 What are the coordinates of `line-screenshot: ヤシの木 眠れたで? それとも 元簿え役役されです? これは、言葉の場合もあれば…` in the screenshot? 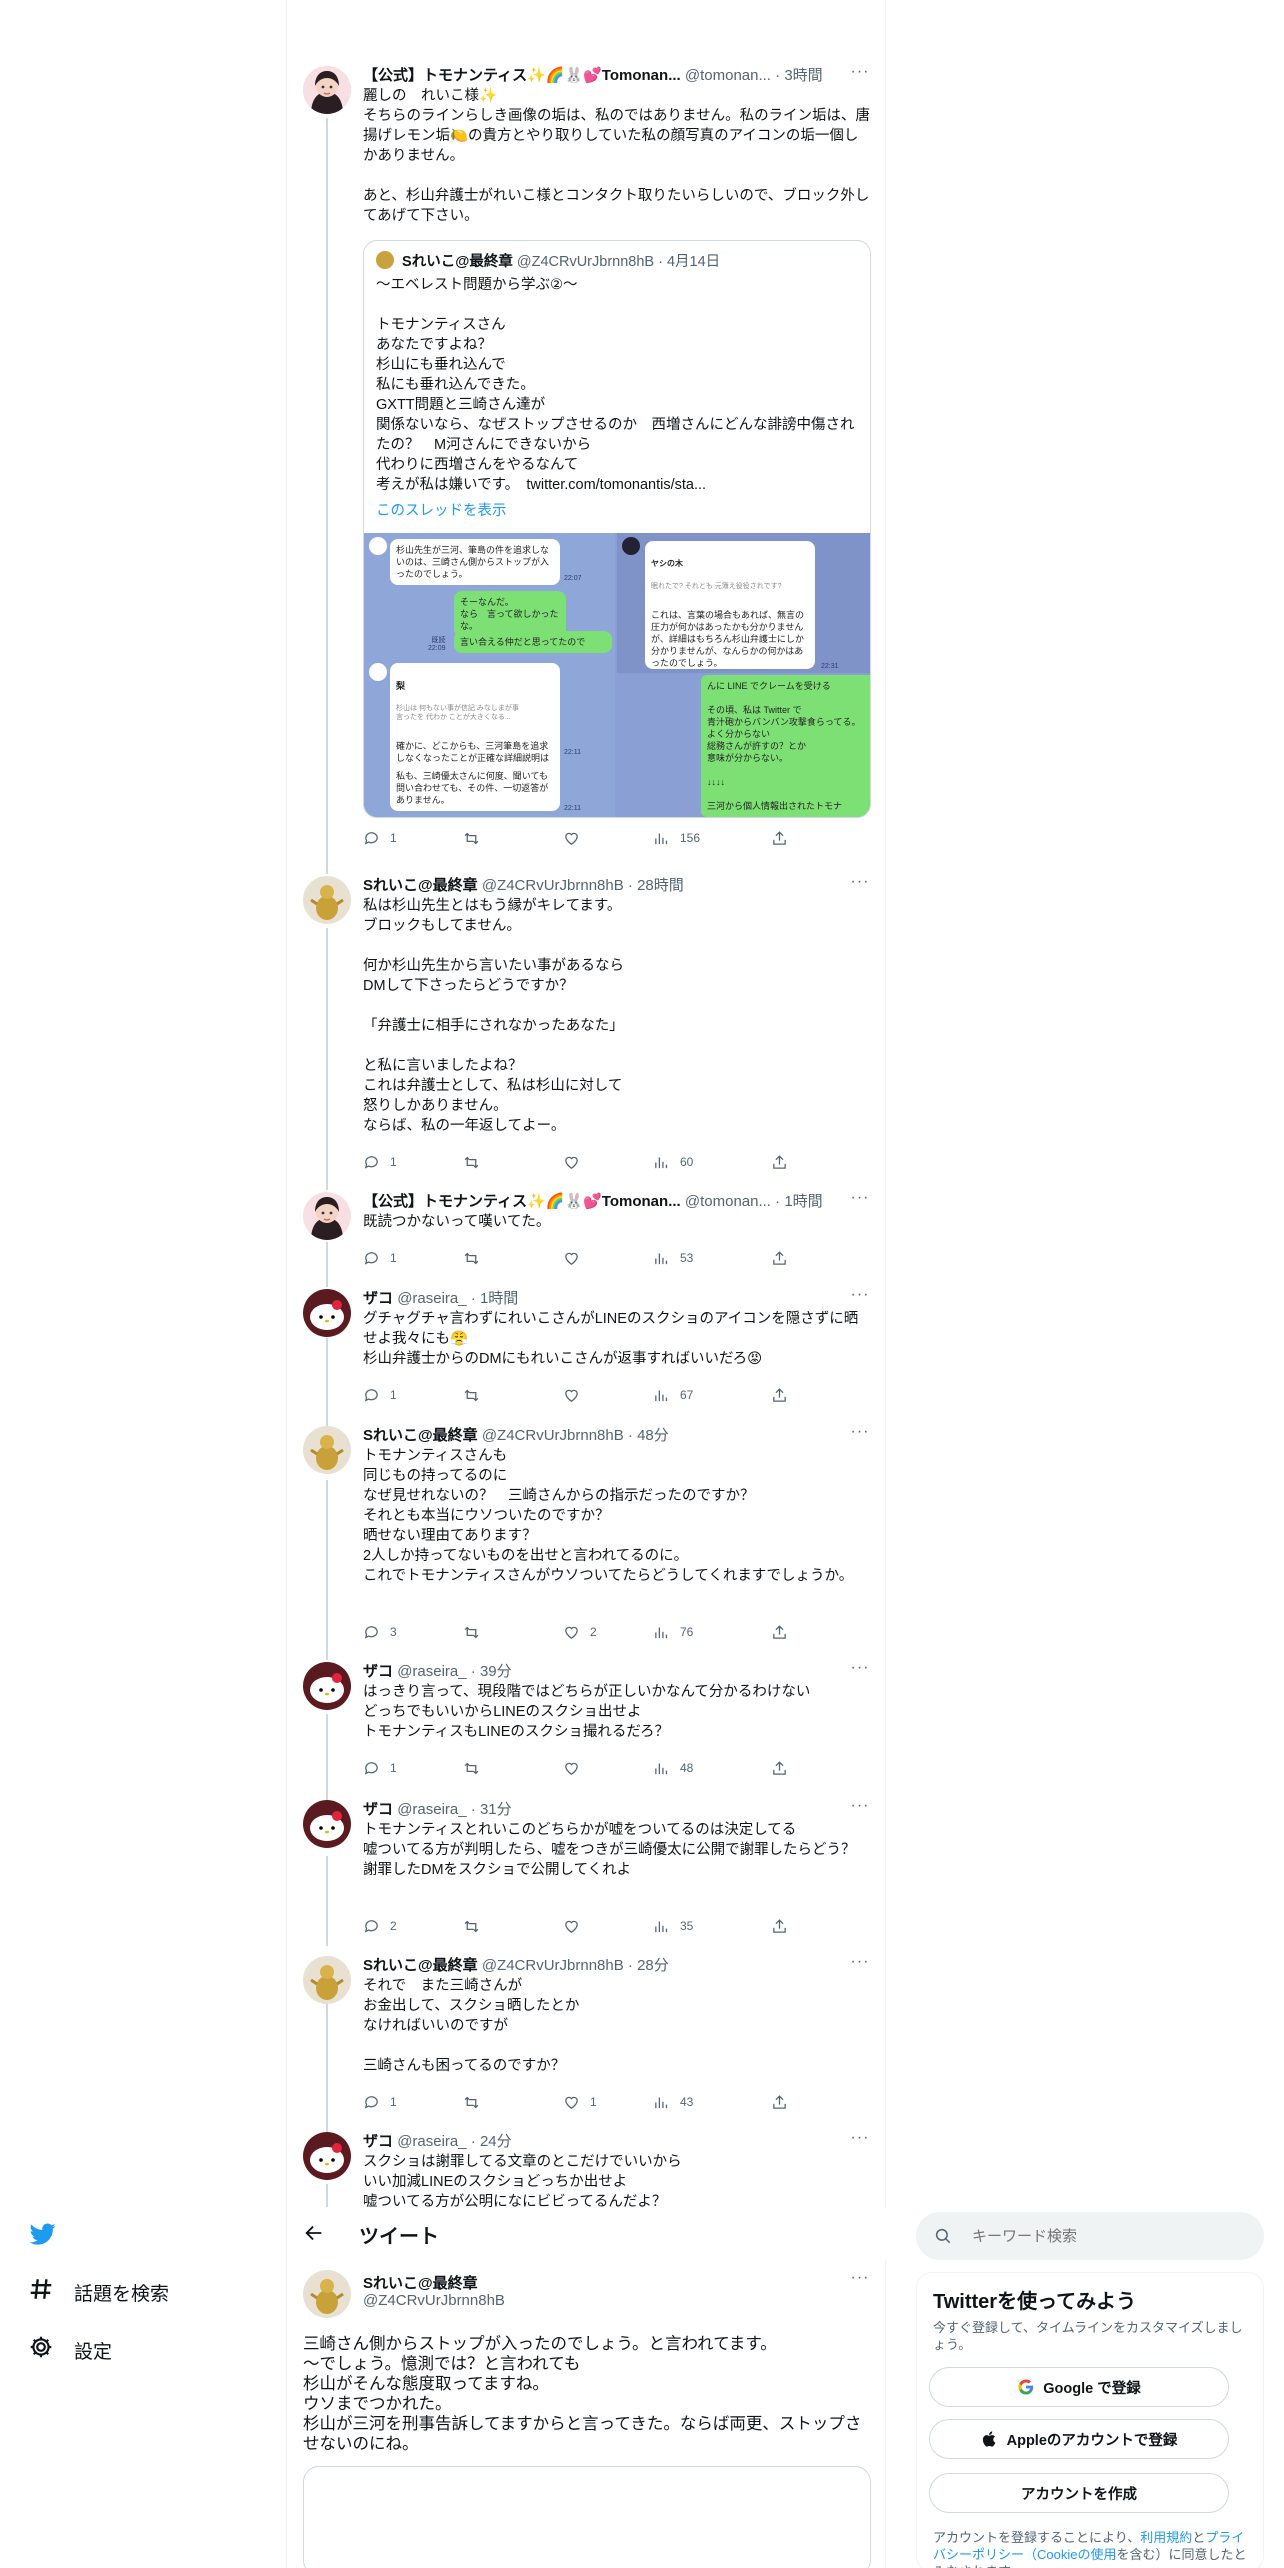 It's located at (743, 603).